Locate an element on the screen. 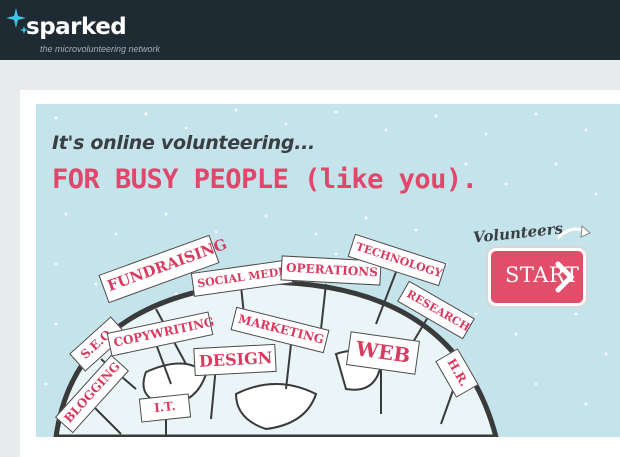 The image size is (620, 457). start-button: START is located at coordinates (537, 277).